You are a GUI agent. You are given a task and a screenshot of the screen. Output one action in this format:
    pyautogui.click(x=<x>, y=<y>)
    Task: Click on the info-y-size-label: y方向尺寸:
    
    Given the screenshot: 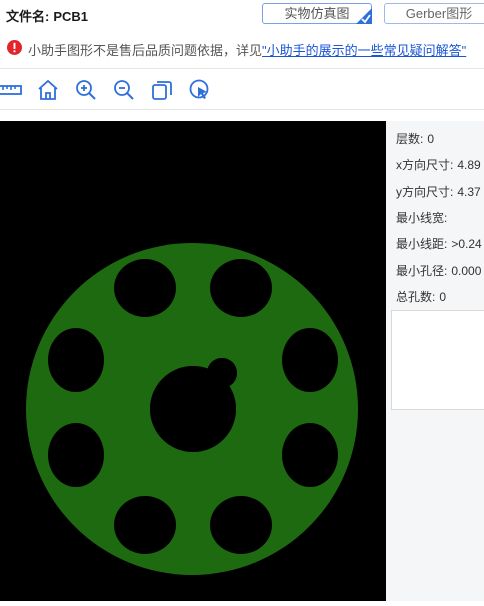 What is the action you would take?
    pyautogui.click(x=425, y=192)
    